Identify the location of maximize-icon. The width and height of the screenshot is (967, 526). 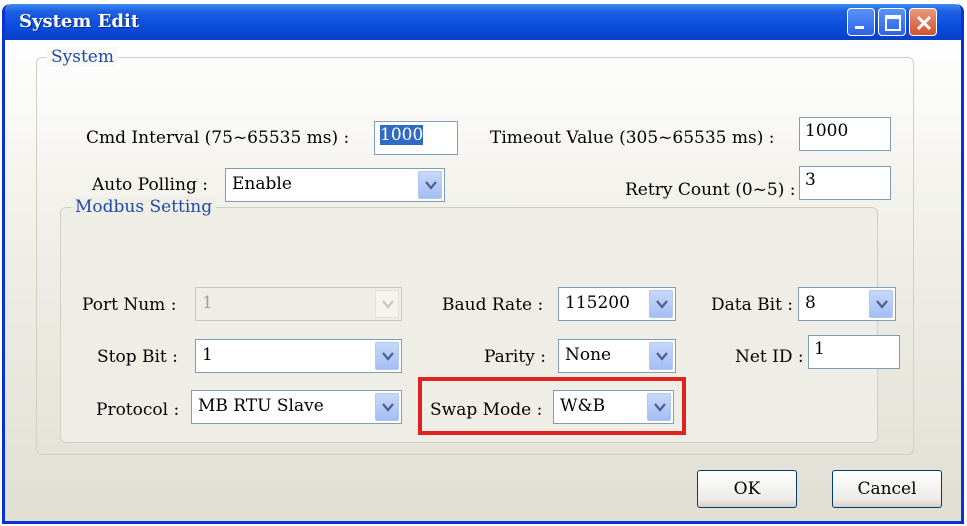
(893, 23).